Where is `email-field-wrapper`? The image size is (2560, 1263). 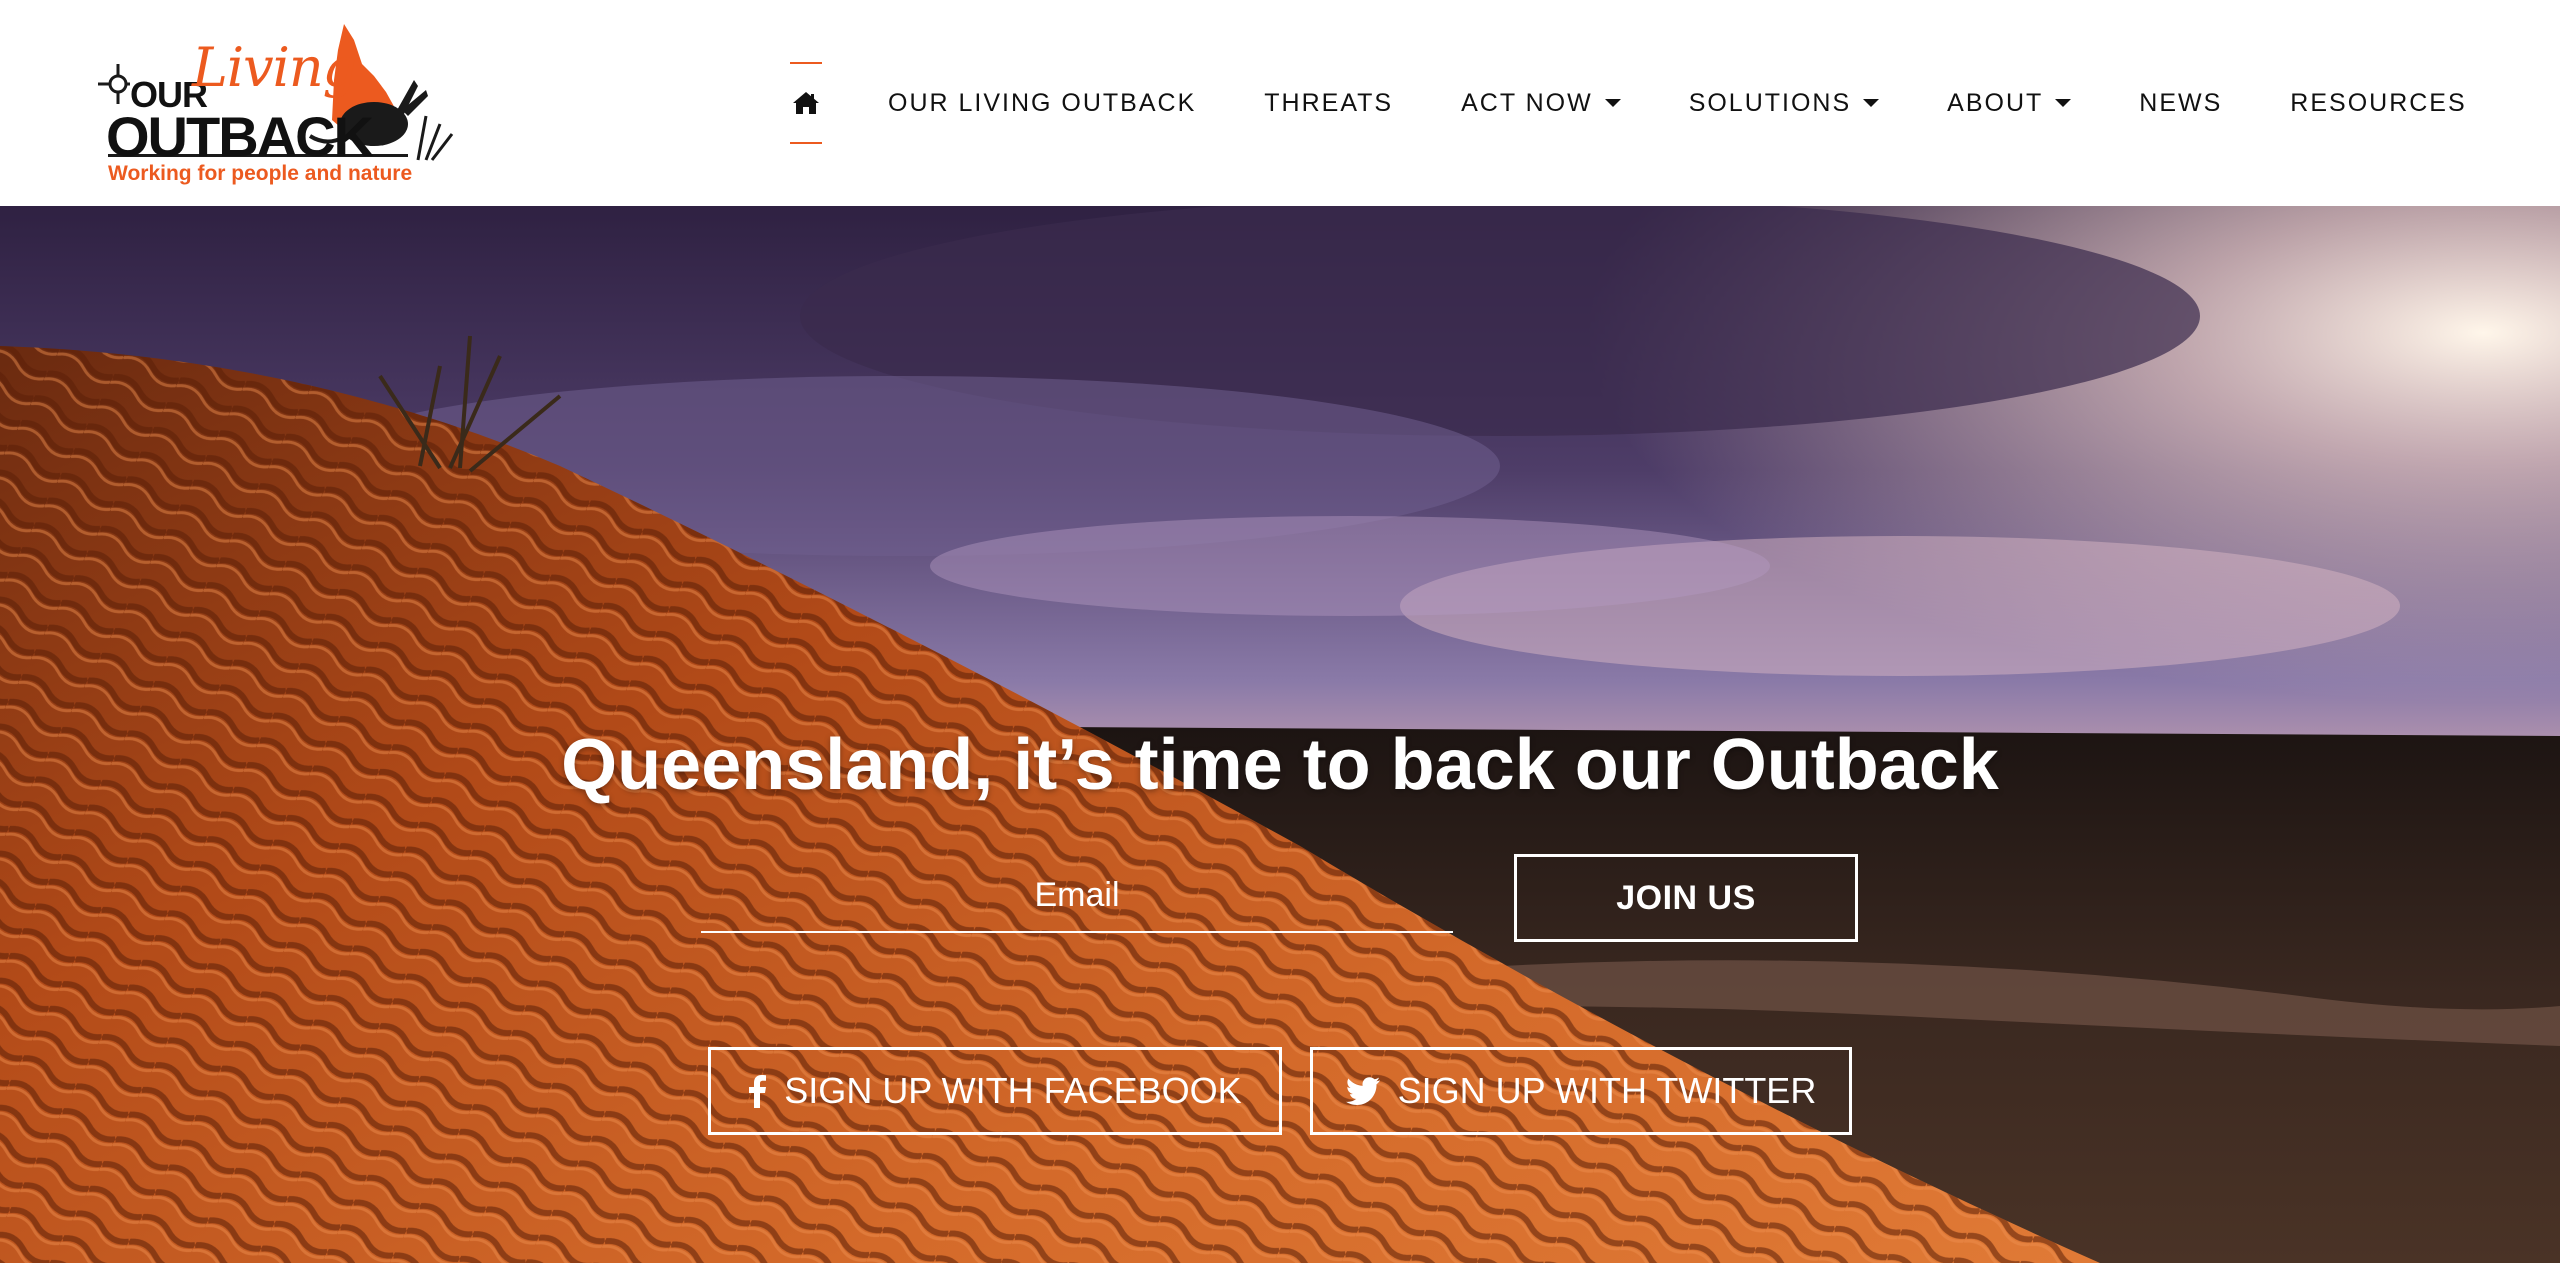
email-field-wrapper is located at coordinates (1077, 892).